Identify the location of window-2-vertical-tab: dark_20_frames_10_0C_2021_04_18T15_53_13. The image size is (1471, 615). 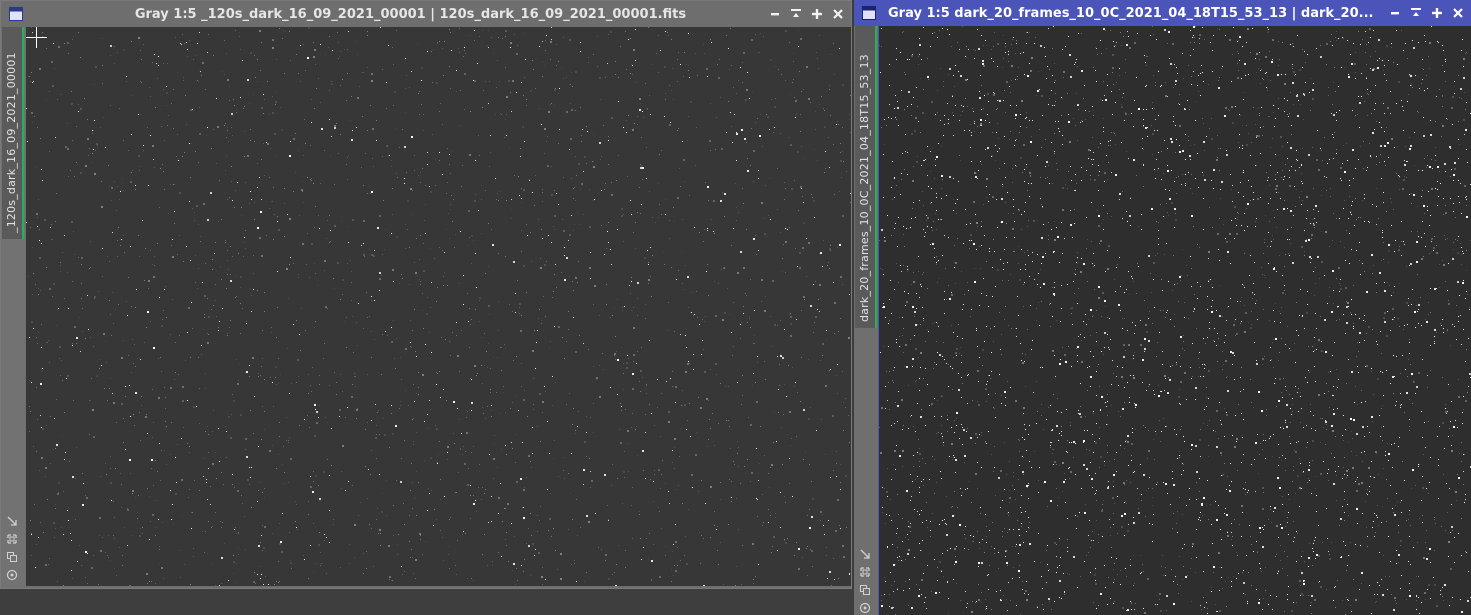
(866, 177).